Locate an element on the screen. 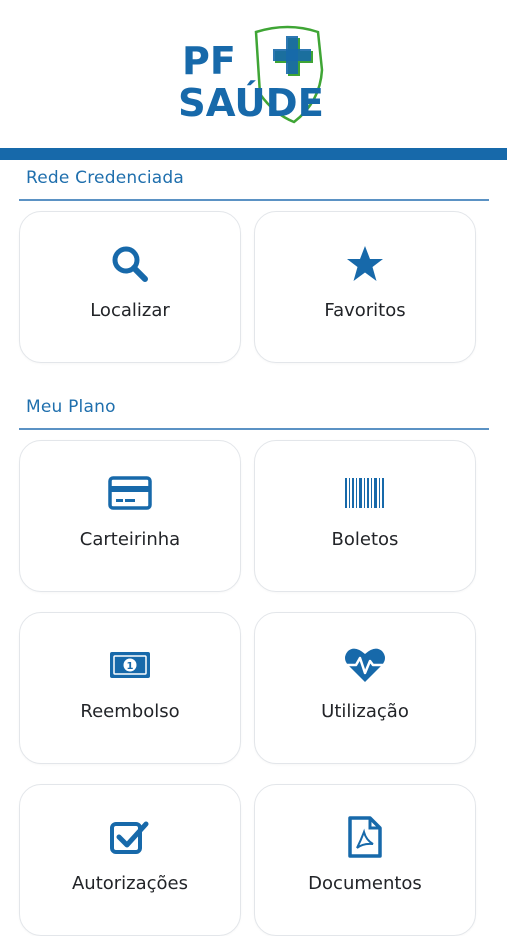  checkbox-icon is located at coordinates (130, 837).